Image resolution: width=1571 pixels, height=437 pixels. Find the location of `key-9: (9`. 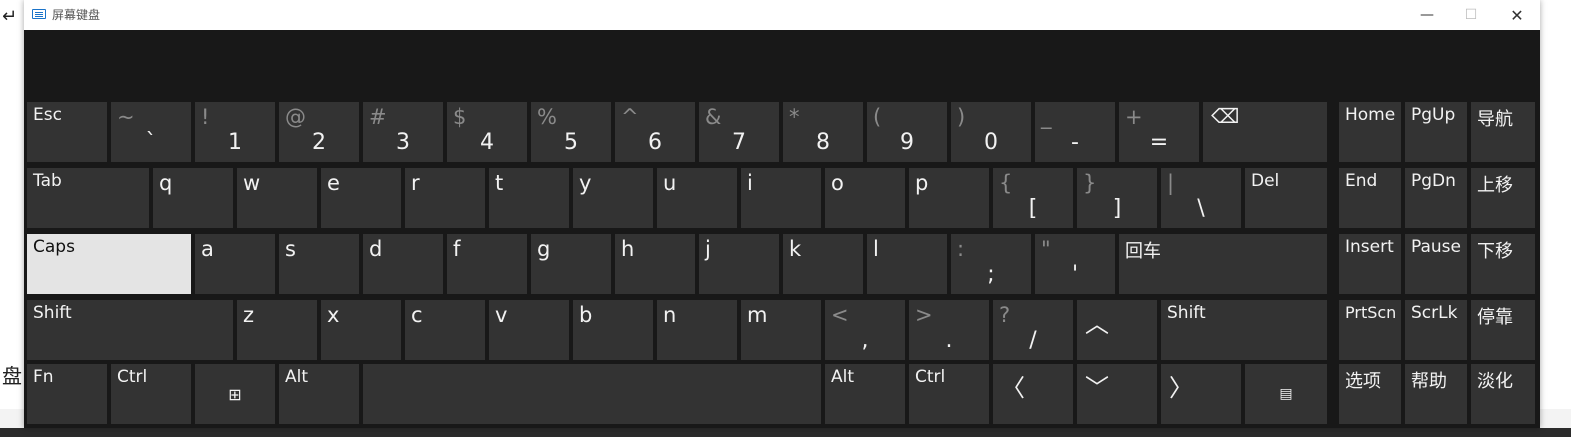

key-9: (9 is located at coordinates (907, 132).